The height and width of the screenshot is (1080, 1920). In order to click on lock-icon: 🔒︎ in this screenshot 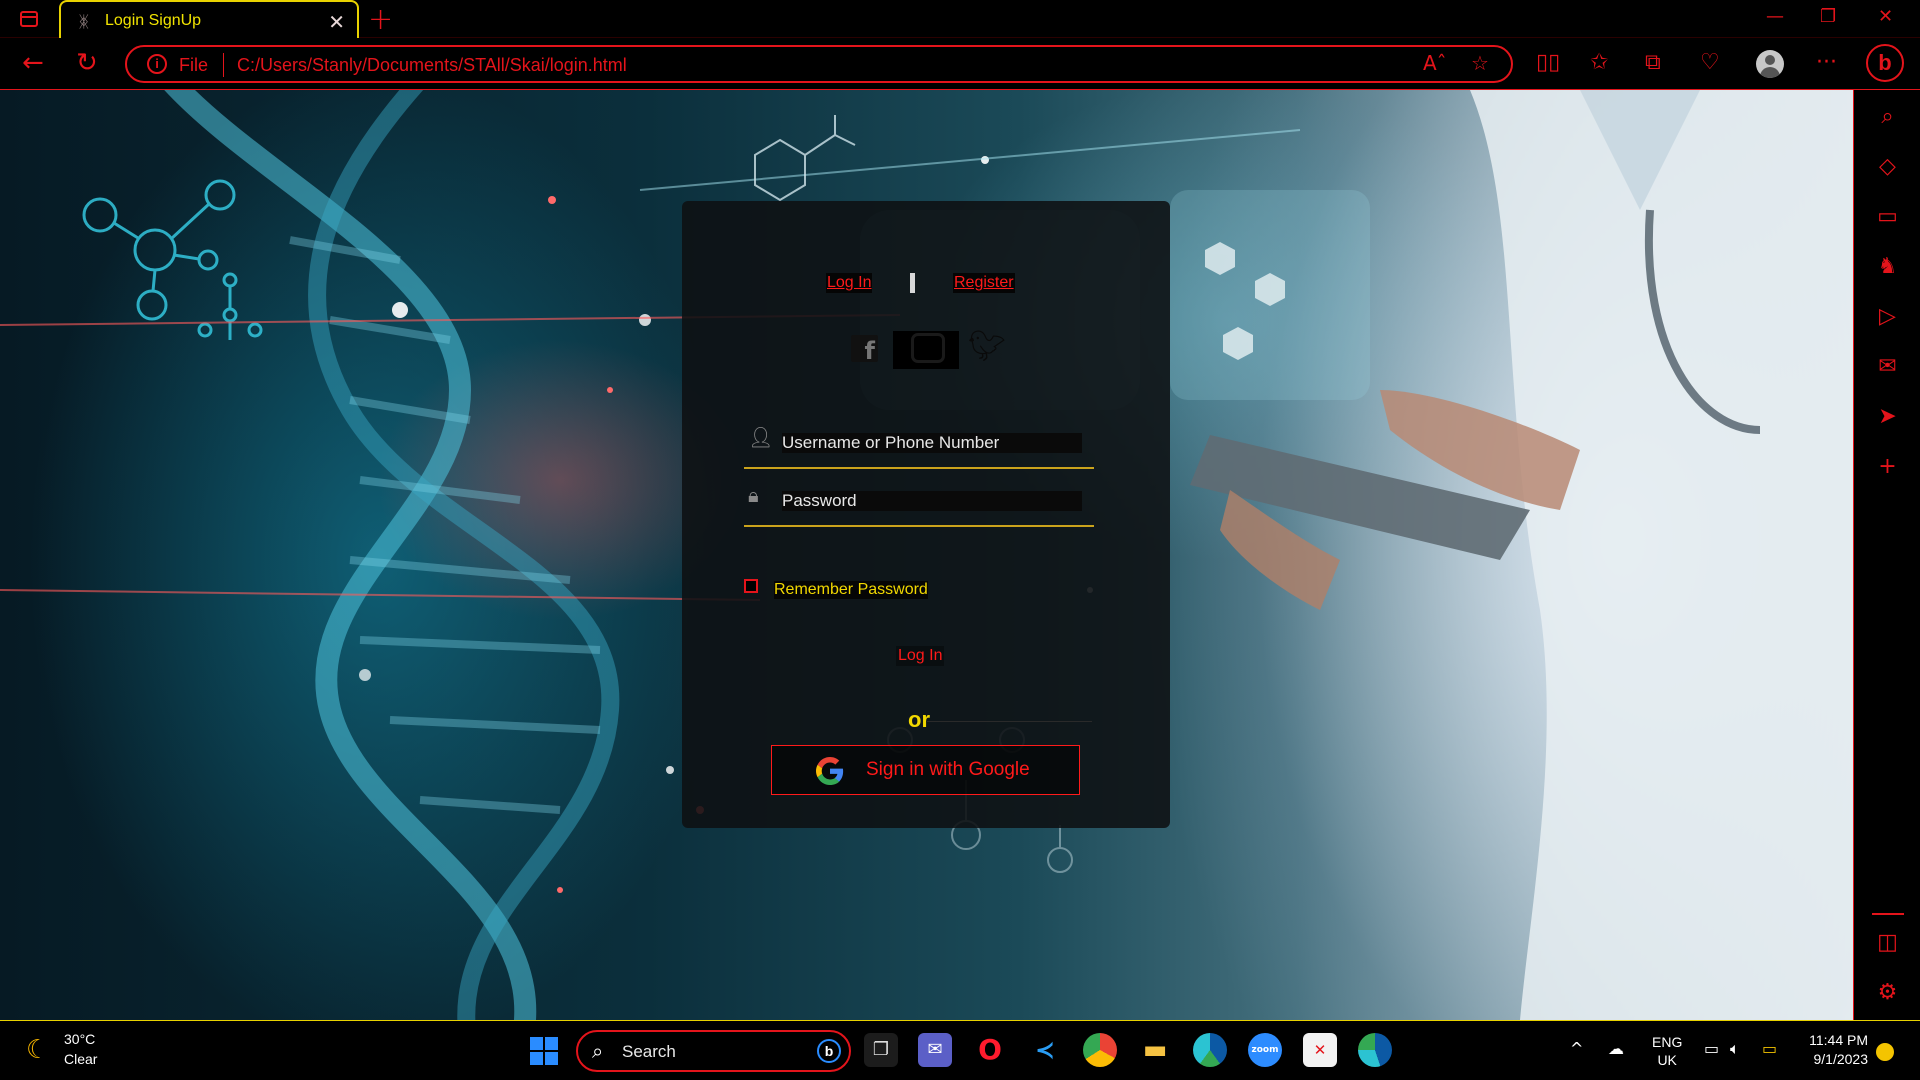, I will do `click(753, 495)`.